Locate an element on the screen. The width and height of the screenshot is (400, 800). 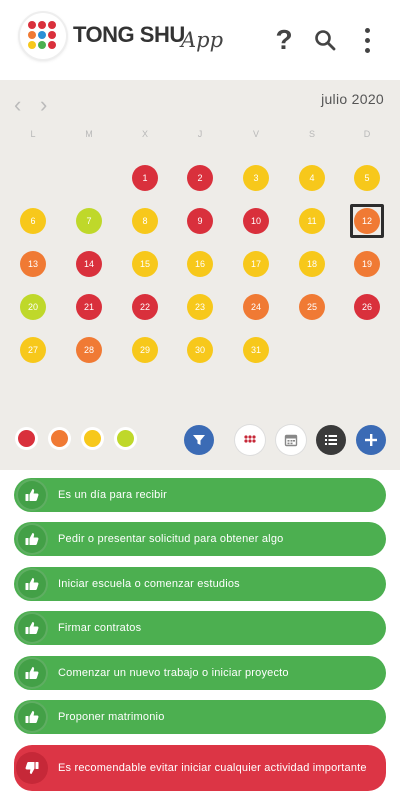
filter-button is located at coordinates (199, 440).